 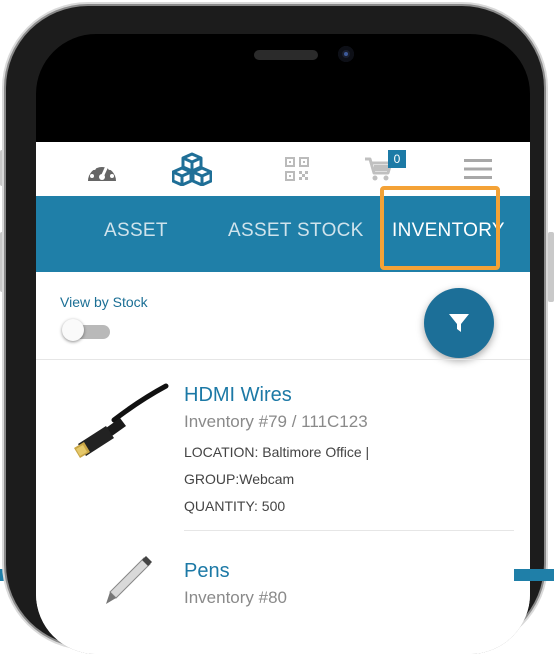 I want to click on item-subtitle: Inventory #79 / 111C123, so click(x=276, y=421).